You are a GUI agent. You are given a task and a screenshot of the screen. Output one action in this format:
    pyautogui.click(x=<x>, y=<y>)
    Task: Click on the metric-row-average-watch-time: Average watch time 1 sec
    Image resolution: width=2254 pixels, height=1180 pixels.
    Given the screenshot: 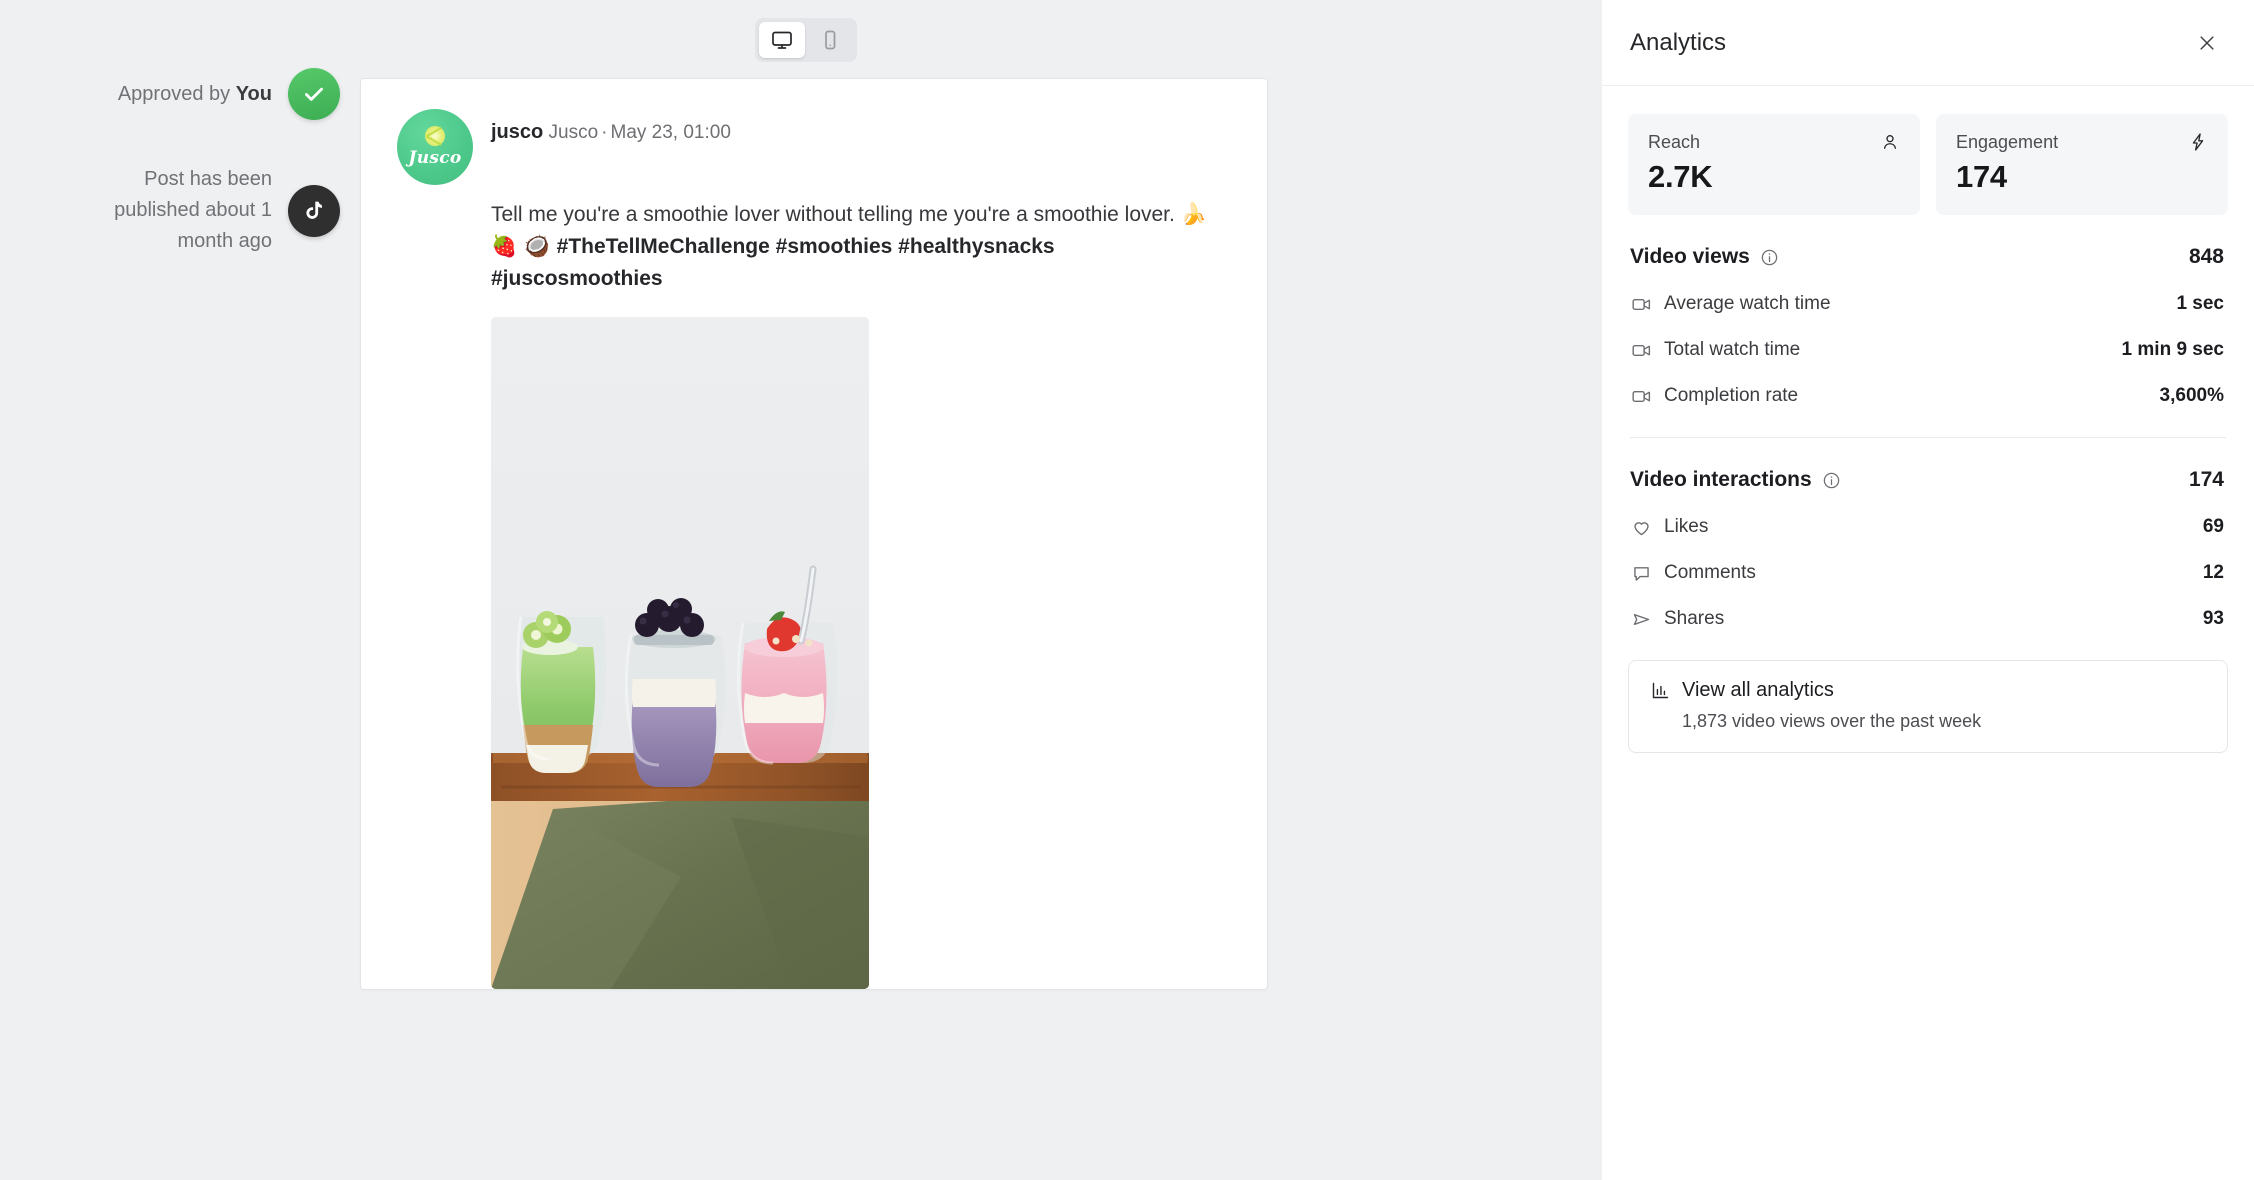 What is the action you would take?
    pyautogui.click(x=1928, y=304)
    